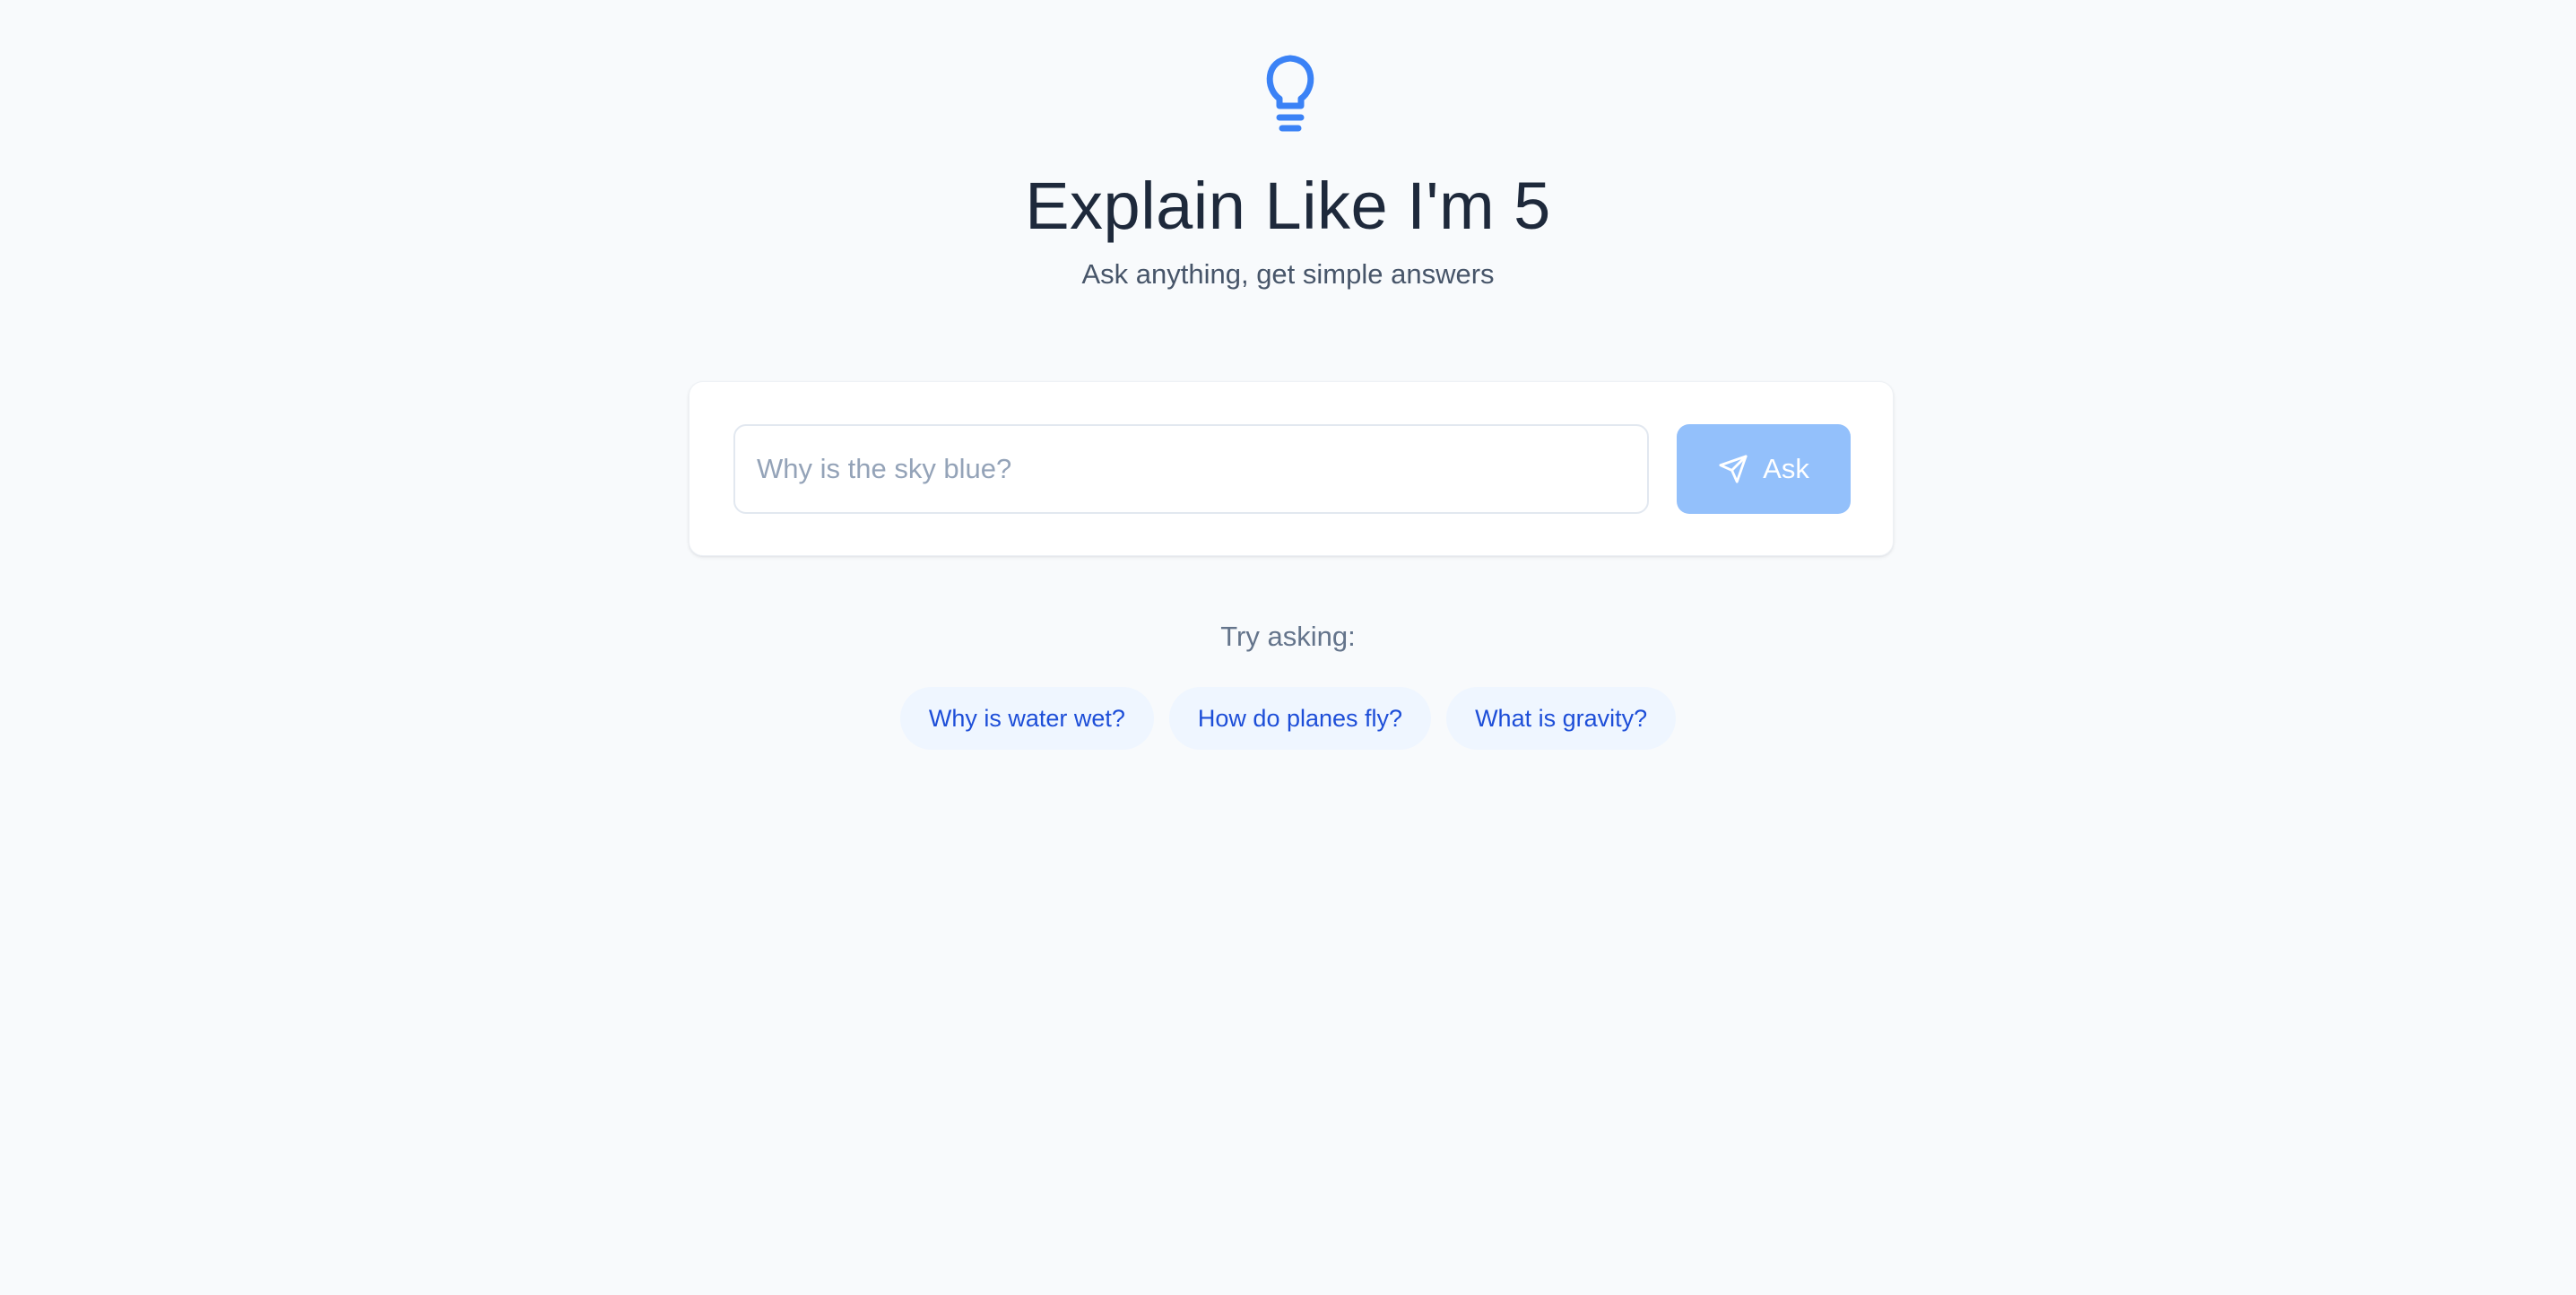  Describe the element at coordinates (1786, 468) in the screenshot. I see `ask-button-label: Ask` at that location.